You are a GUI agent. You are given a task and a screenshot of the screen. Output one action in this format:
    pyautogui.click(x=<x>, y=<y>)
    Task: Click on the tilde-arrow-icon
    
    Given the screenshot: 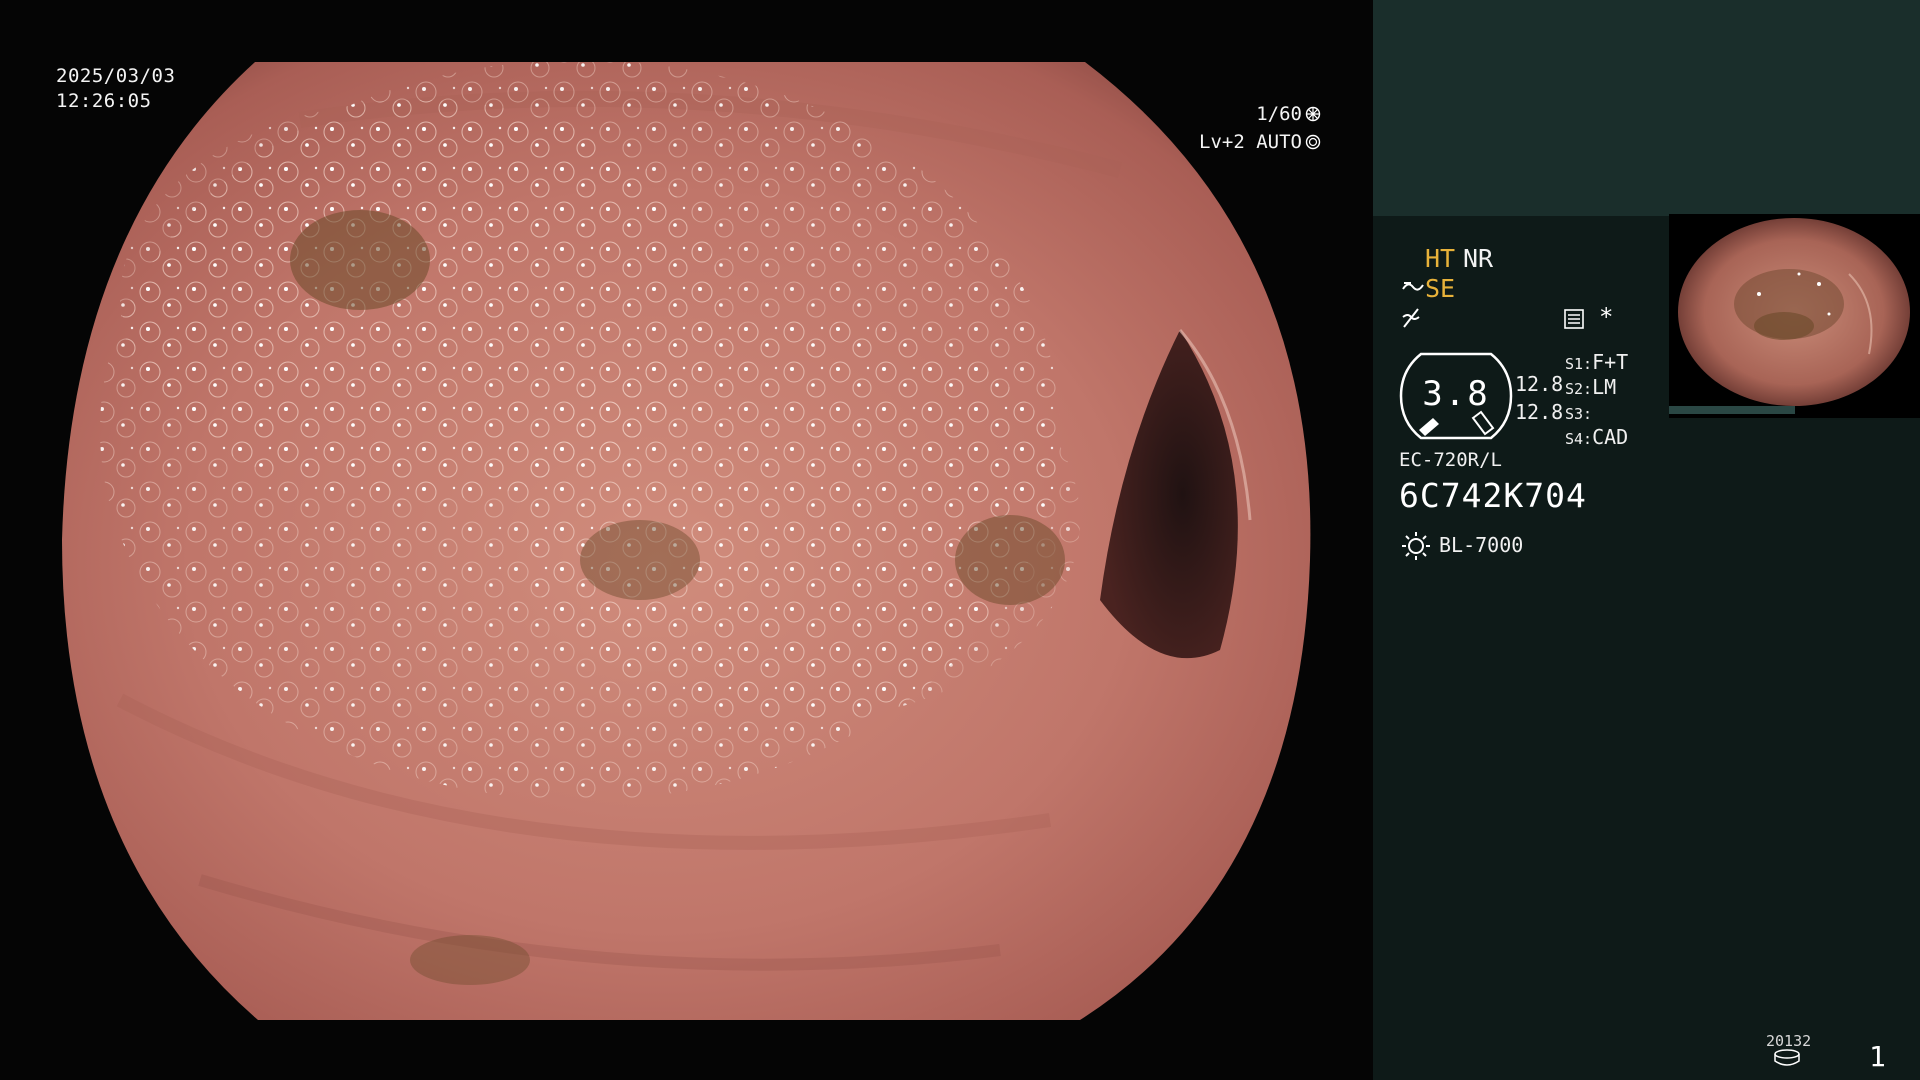 What is the action you would take?
    pyautogui.click(x=1413, y=286)
    